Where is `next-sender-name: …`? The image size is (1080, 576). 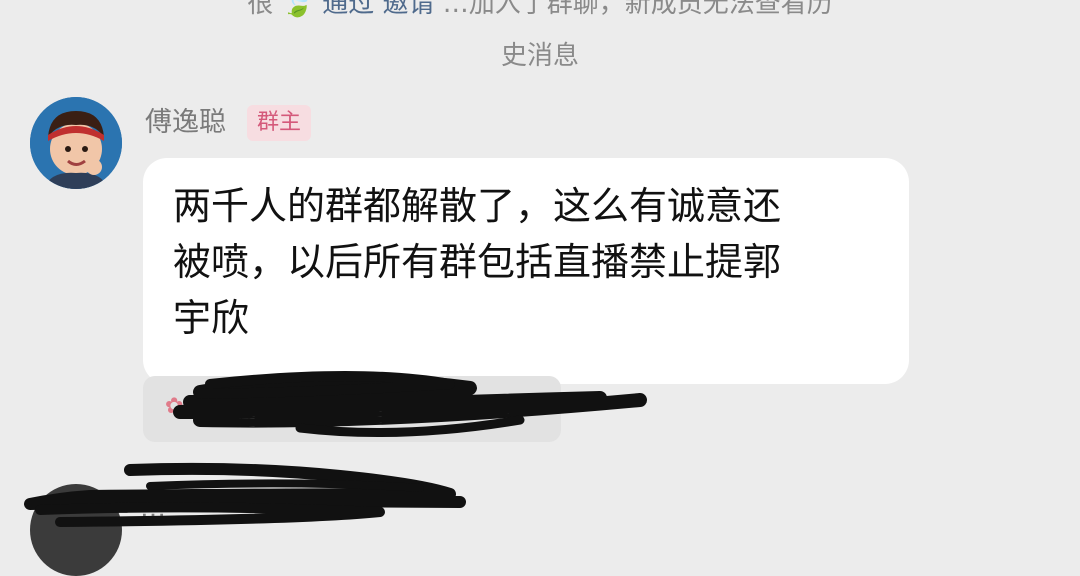 next-sender-name: … is located at coordinates (153, 509).